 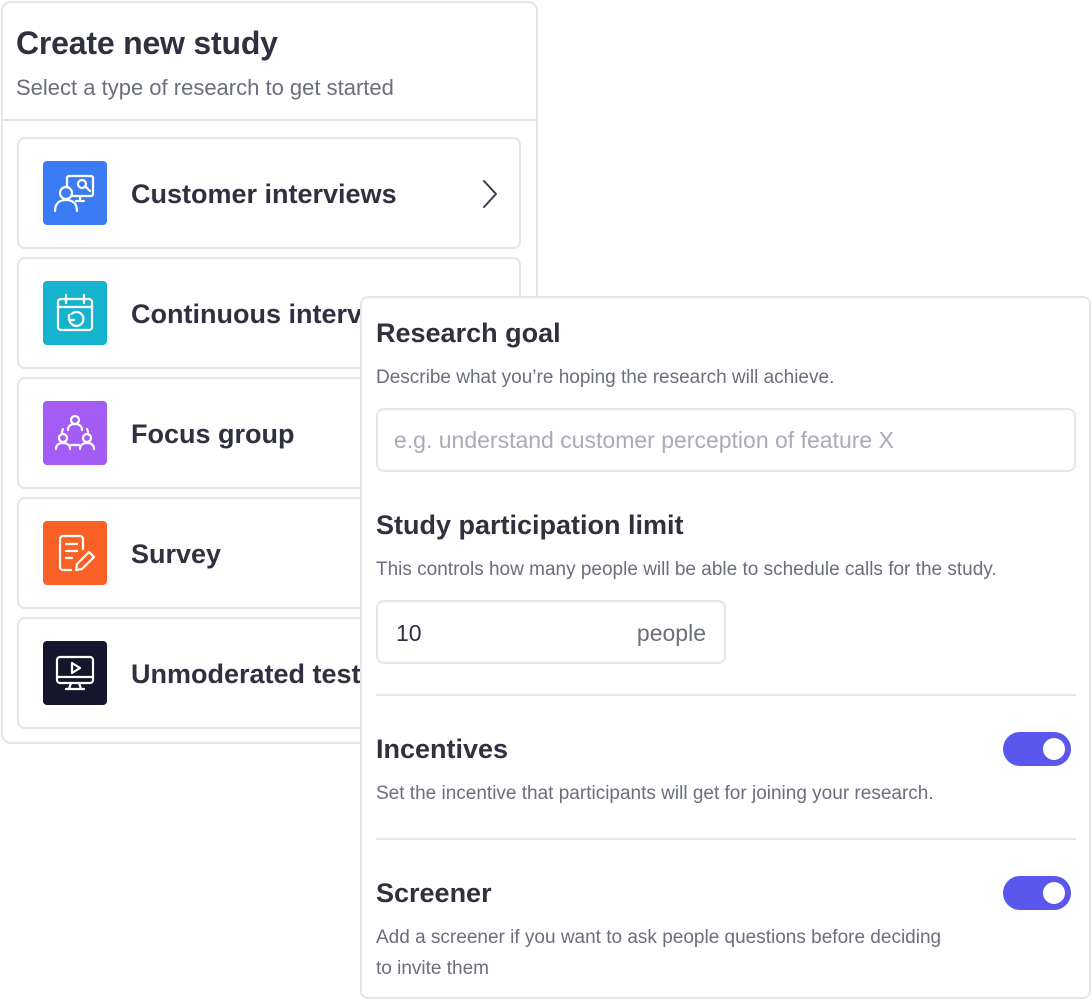 I want to click on study-type-label: Focus group, so click(x=213, y=434).